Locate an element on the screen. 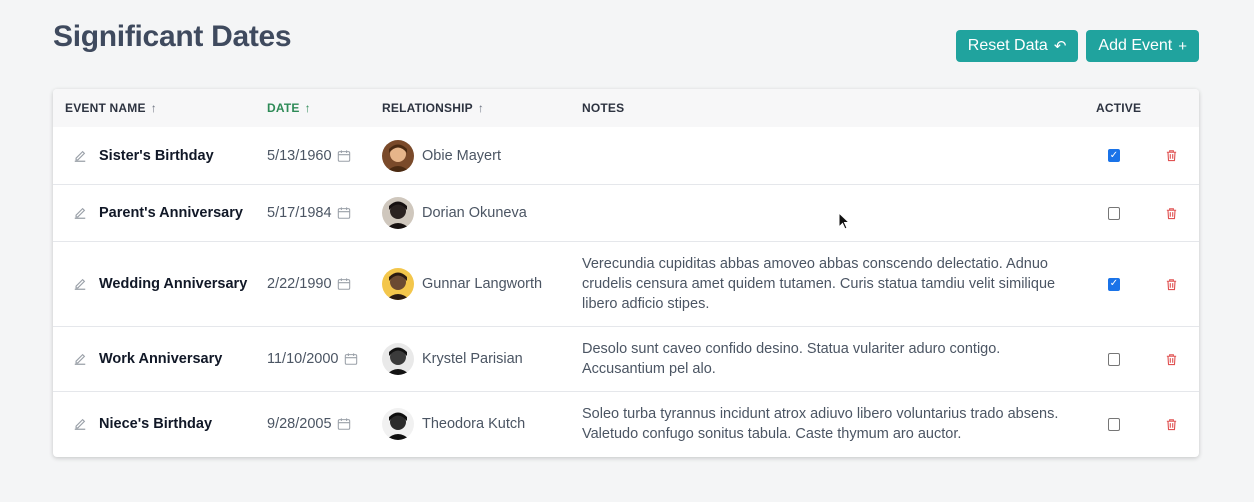 Image resolution: width=1254 pixels, height=502 pixels. event-name: Niece's Birthday is located at coordinates (156, 424).